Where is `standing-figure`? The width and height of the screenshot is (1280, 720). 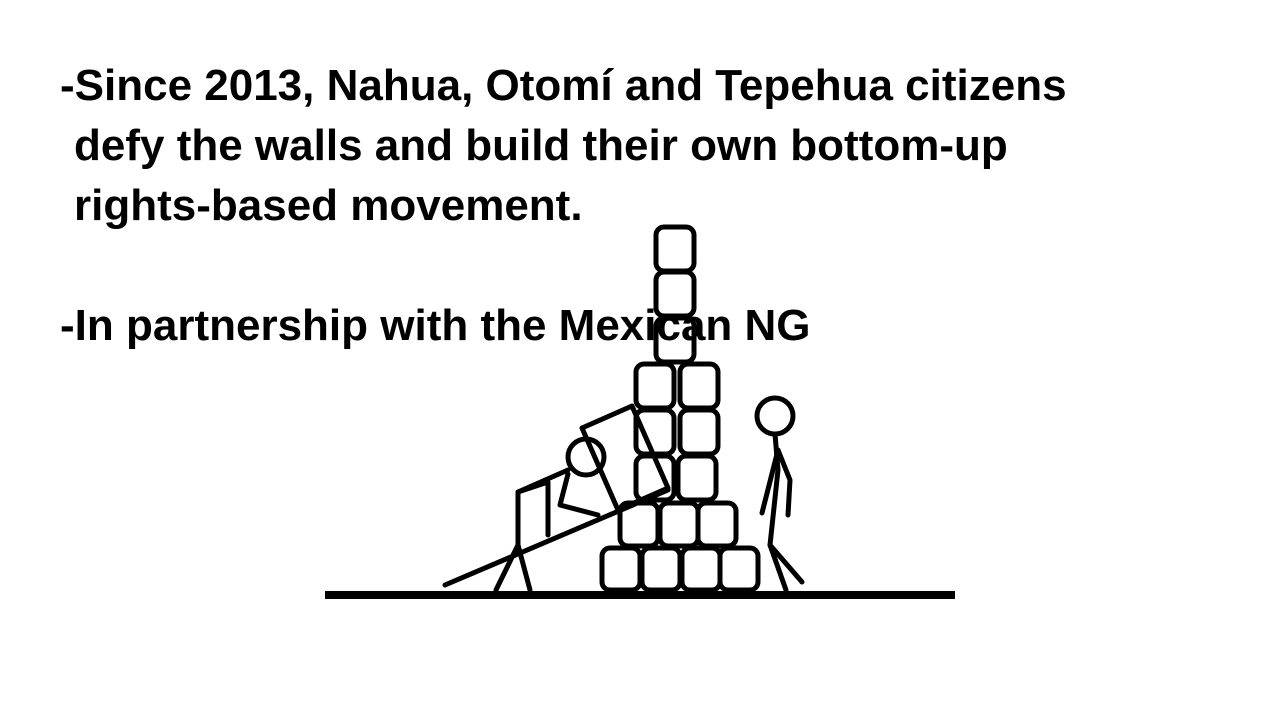 standing-figure is located at coordinates (779, 494).